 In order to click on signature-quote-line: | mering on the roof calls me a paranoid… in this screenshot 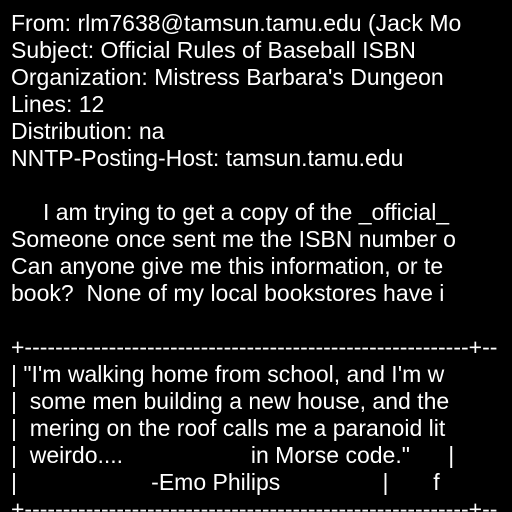, I will do `click(228, 428)`.